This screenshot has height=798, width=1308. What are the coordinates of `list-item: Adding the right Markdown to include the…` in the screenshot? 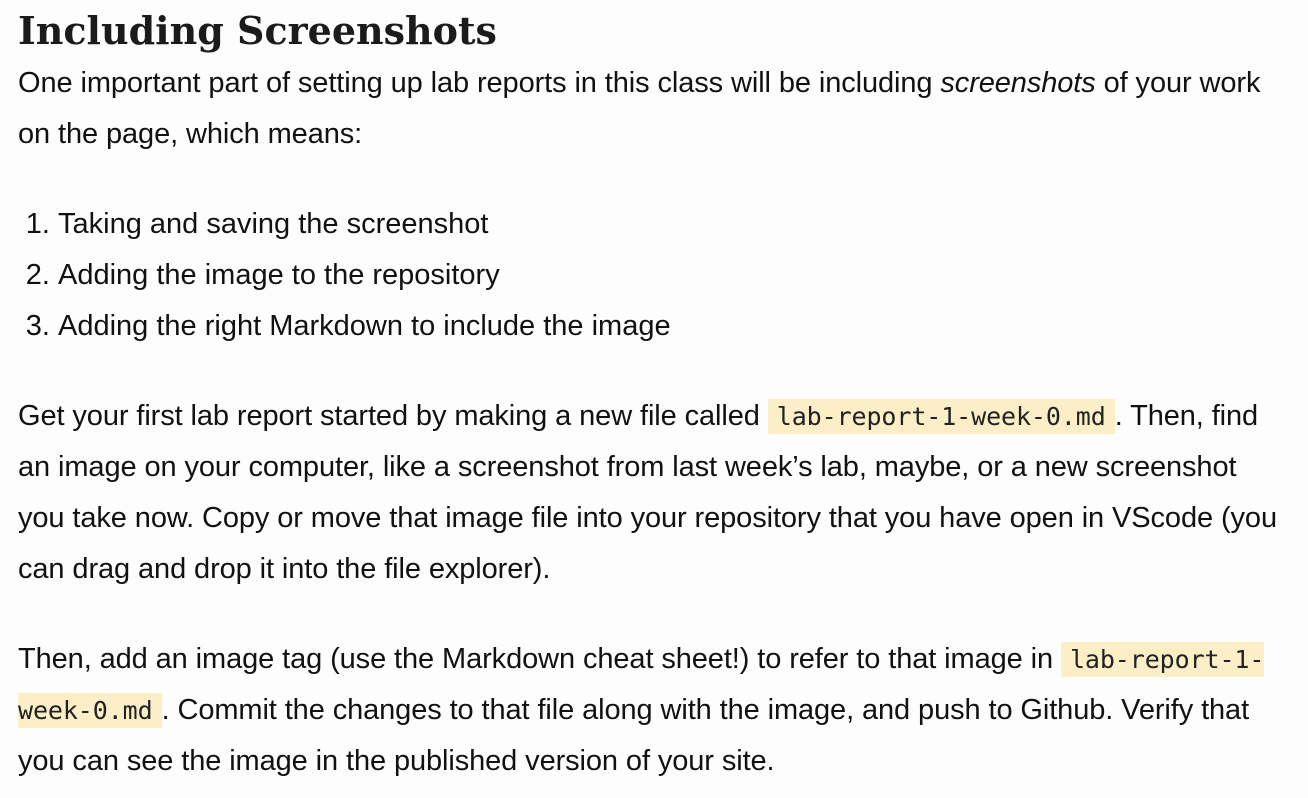 It's located at (671, 326).